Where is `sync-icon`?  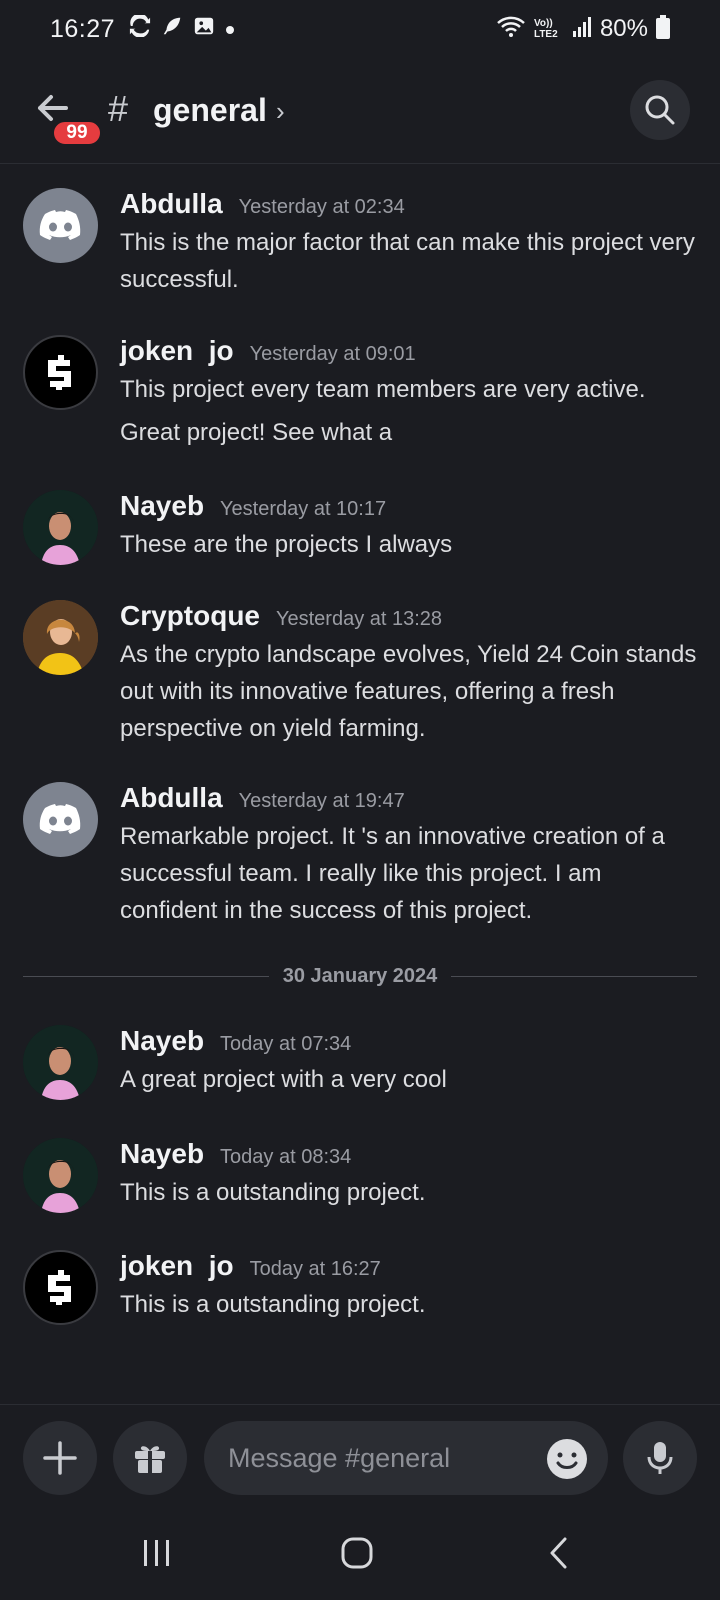 sync-icon is located at coordinates (140, 28).